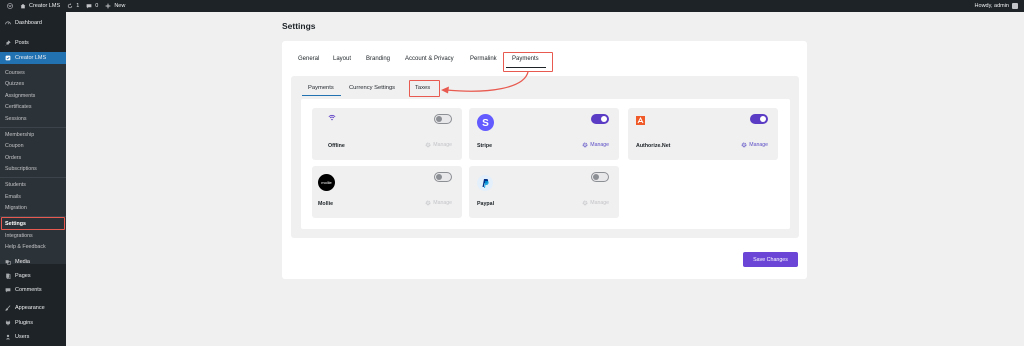 The height and width of the screenshot is (346, 1024). I want to click on mollie-manage-button: Manage, so click(438, 203).